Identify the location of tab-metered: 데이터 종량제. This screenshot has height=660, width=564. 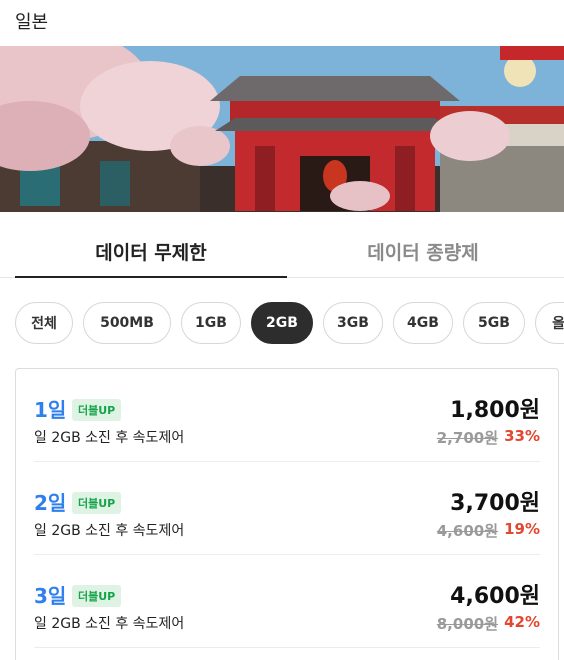
(423, 244).